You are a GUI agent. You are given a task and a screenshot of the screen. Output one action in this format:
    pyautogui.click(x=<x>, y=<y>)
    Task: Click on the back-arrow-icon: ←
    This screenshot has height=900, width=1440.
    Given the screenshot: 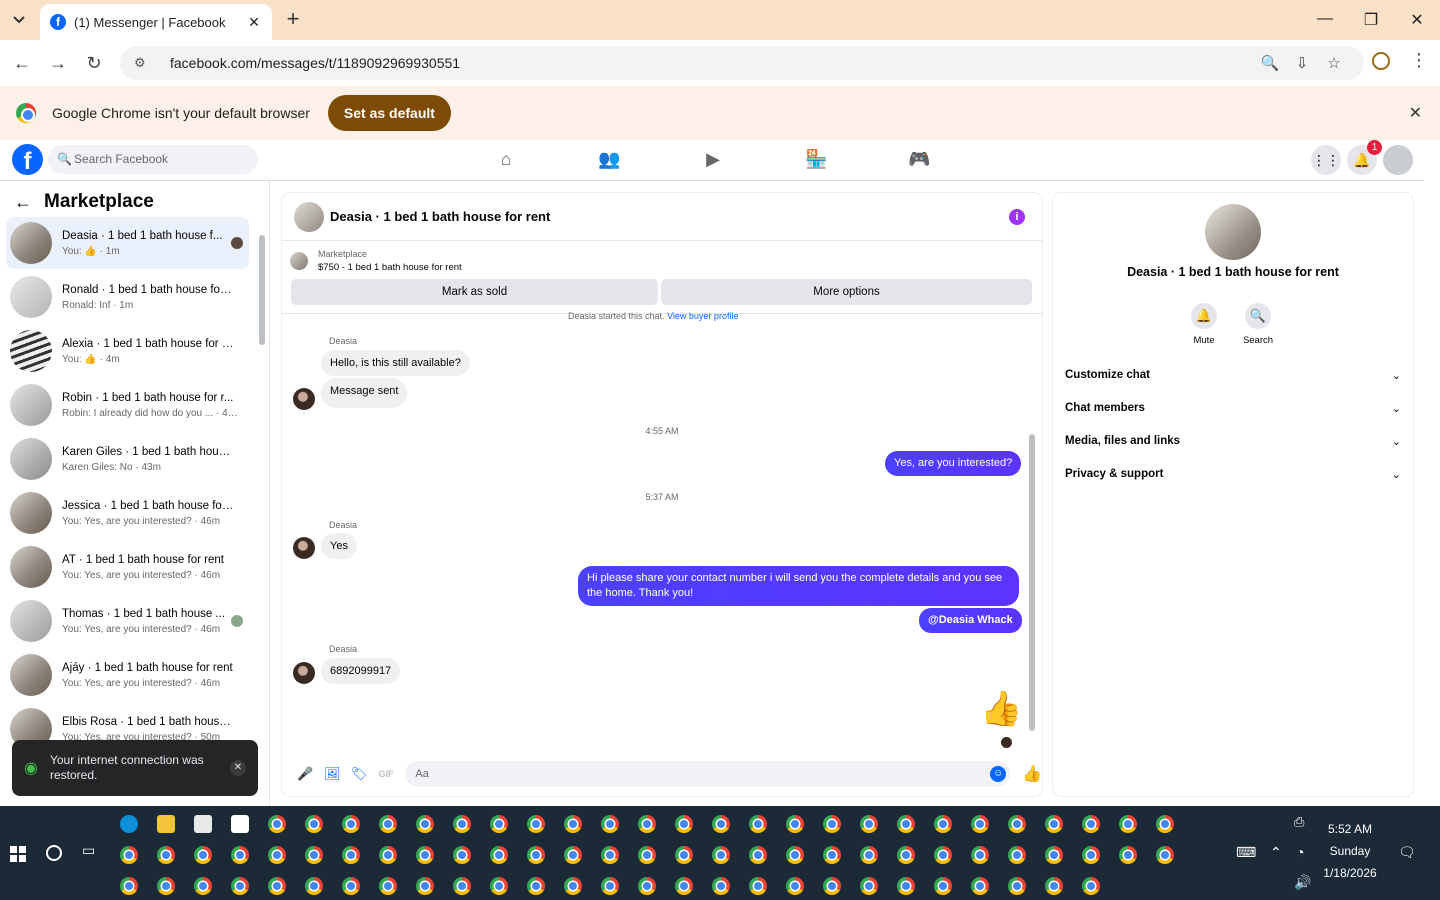 What is the action you would take?
    pyautogui.click(x=23, y=202)
    